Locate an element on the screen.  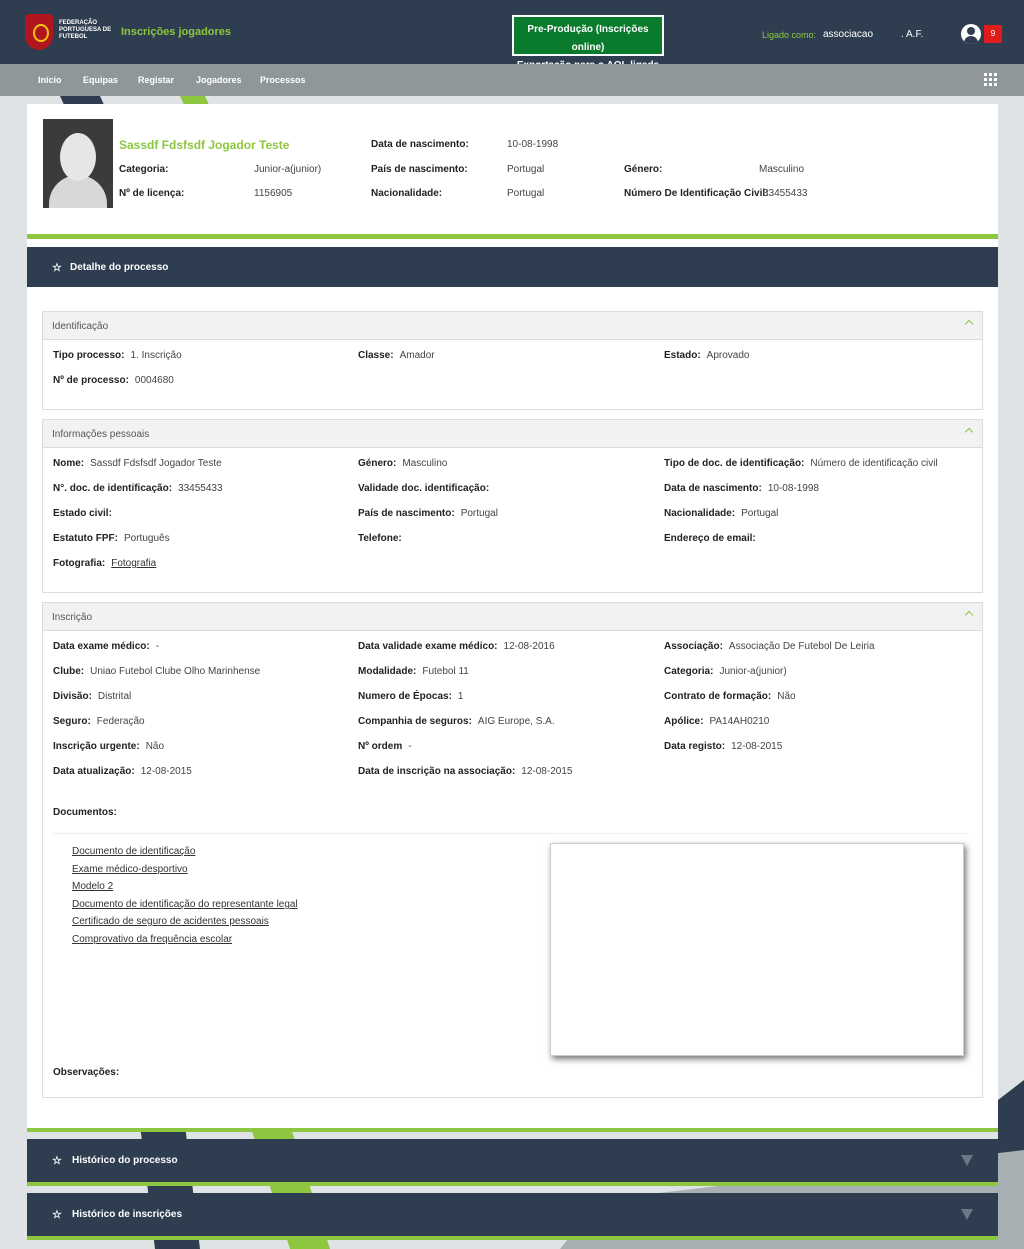
player-photo is located at coordinates (78, 163).